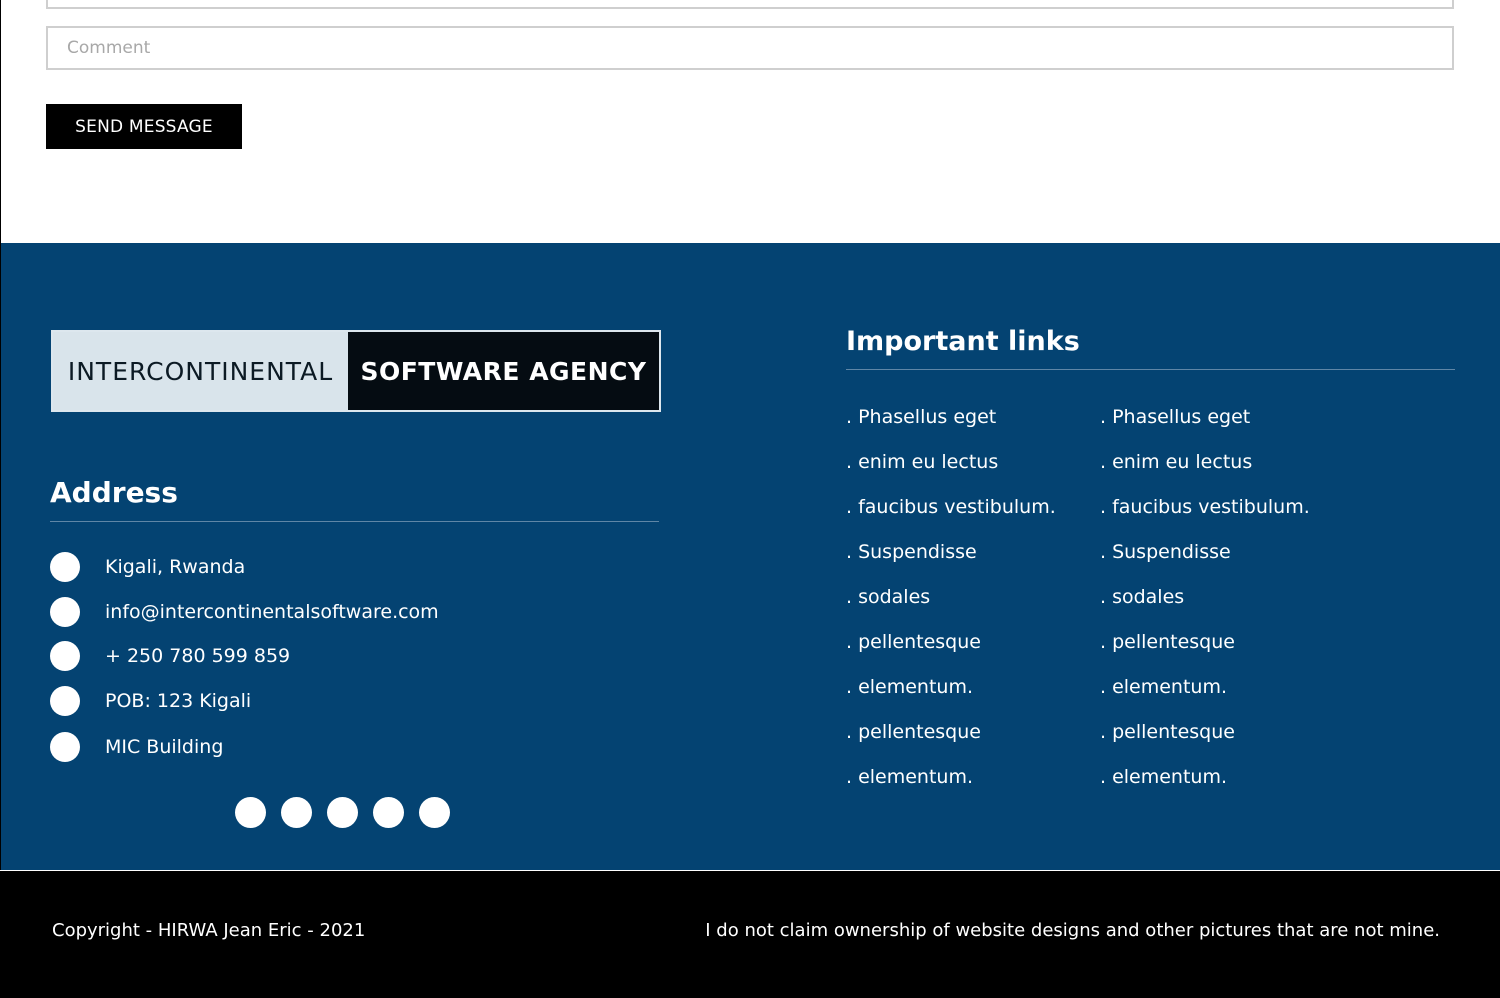  I want to click on instagram-icon, so click(342, 812).